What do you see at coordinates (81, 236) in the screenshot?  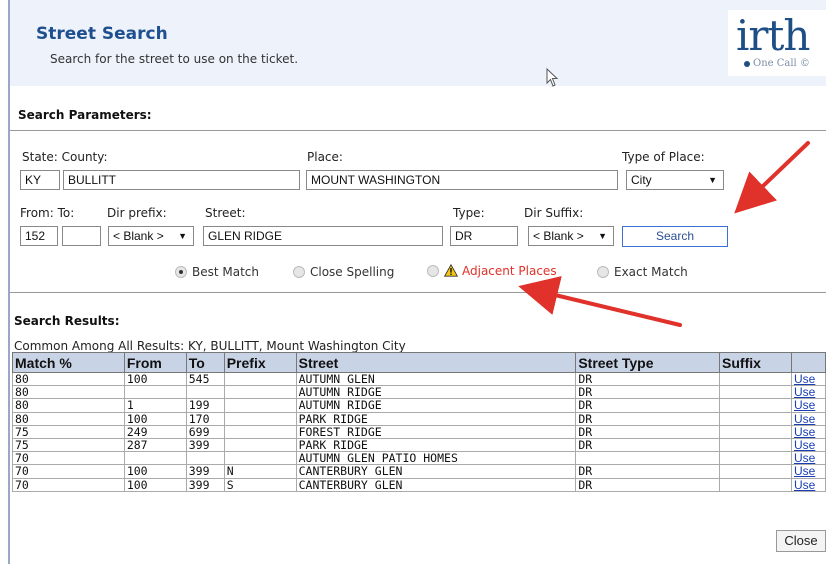 I see `to-input` at bounding box center [81, 236].